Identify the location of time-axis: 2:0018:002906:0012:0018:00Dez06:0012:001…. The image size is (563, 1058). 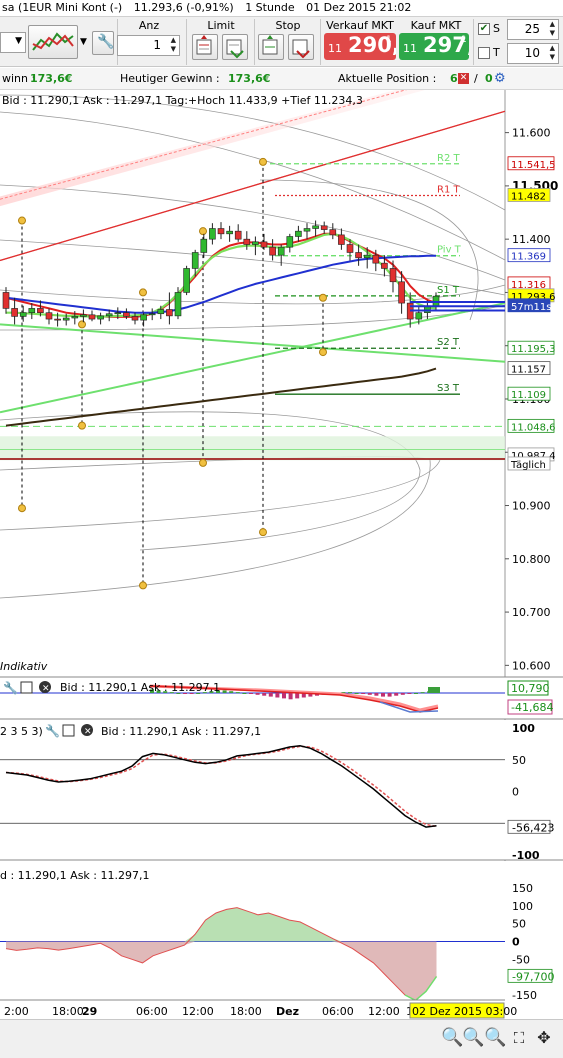
(281, 1009).